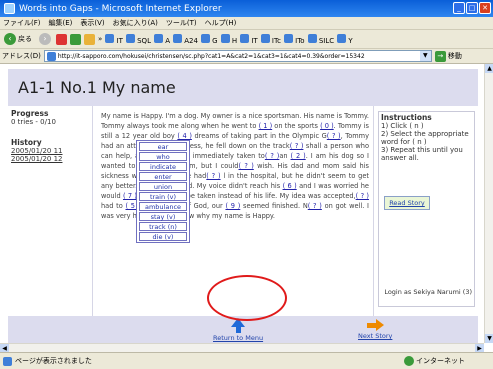 The image size is (493, 369). Describe the element at coordinates (459, 8) in the screenshot. I see `minimize-button: _` at that location.